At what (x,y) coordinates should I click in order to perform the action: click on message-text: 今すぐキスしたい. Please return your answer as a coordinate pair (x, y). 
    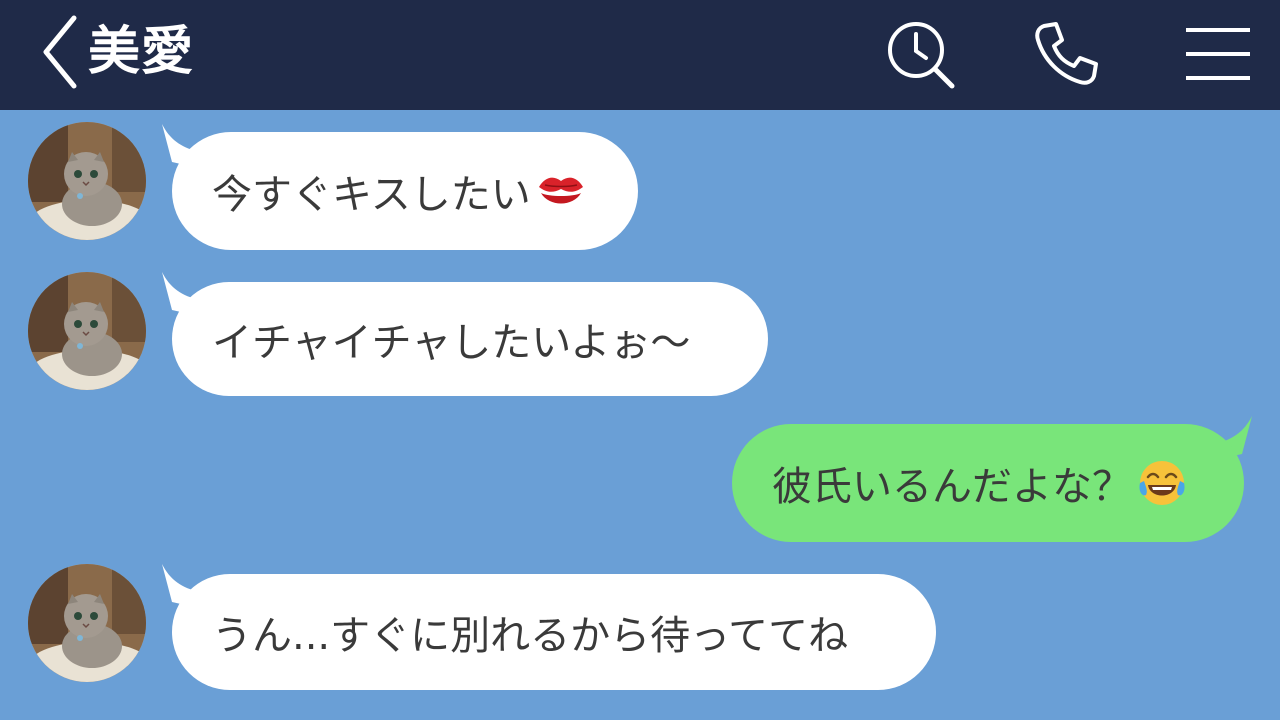
    Looking at the image, I should click on (371, 195).